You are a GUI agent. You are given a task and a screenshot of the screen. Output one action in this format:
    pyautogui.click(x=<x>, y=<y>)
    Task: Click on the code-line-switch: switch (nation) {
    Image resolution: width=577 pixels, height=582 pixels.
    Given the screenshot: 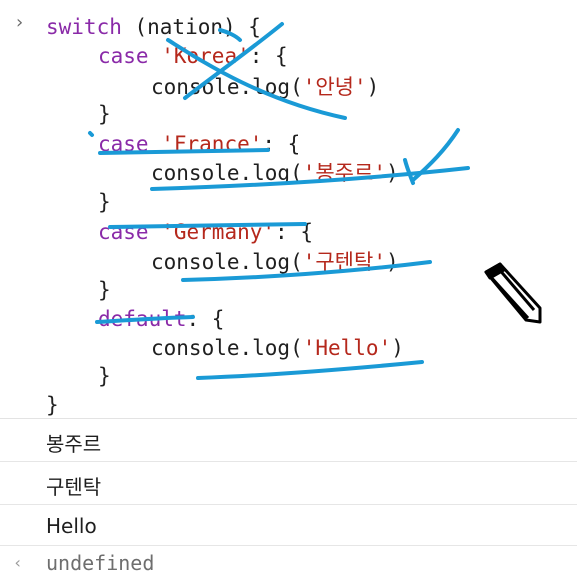 What is the action you would take?
    pyautogui.click(x=153, y=27)
    